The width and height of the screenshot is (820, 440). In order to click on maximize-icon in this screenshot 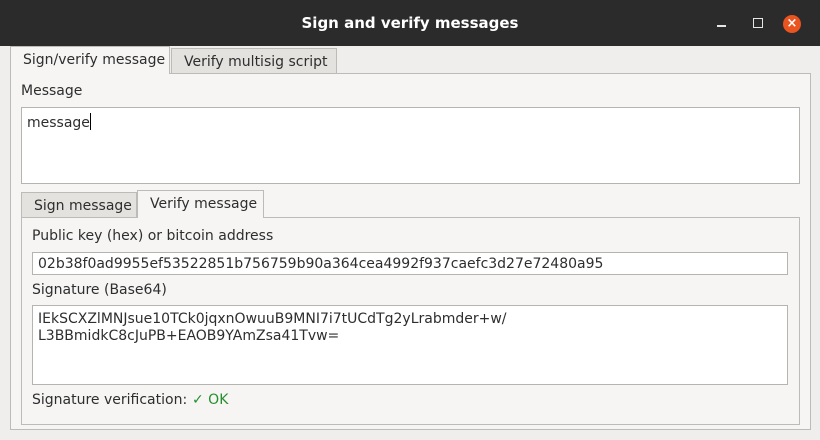, I will do `click(758, 23)`.